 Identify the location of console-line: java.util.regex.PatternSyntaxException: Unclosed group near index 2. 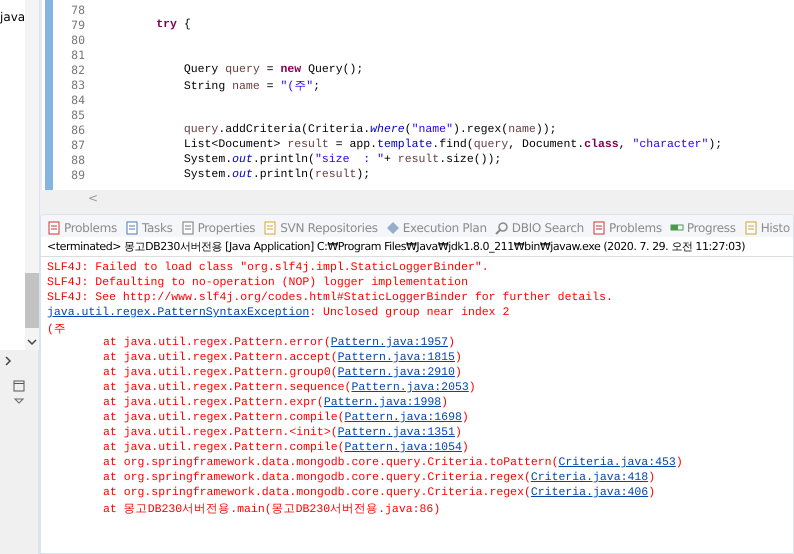
(278, 313).